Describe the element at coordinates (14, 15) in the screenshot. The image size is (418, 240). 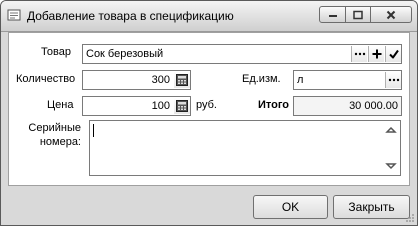
I see `form-icon` at that location.